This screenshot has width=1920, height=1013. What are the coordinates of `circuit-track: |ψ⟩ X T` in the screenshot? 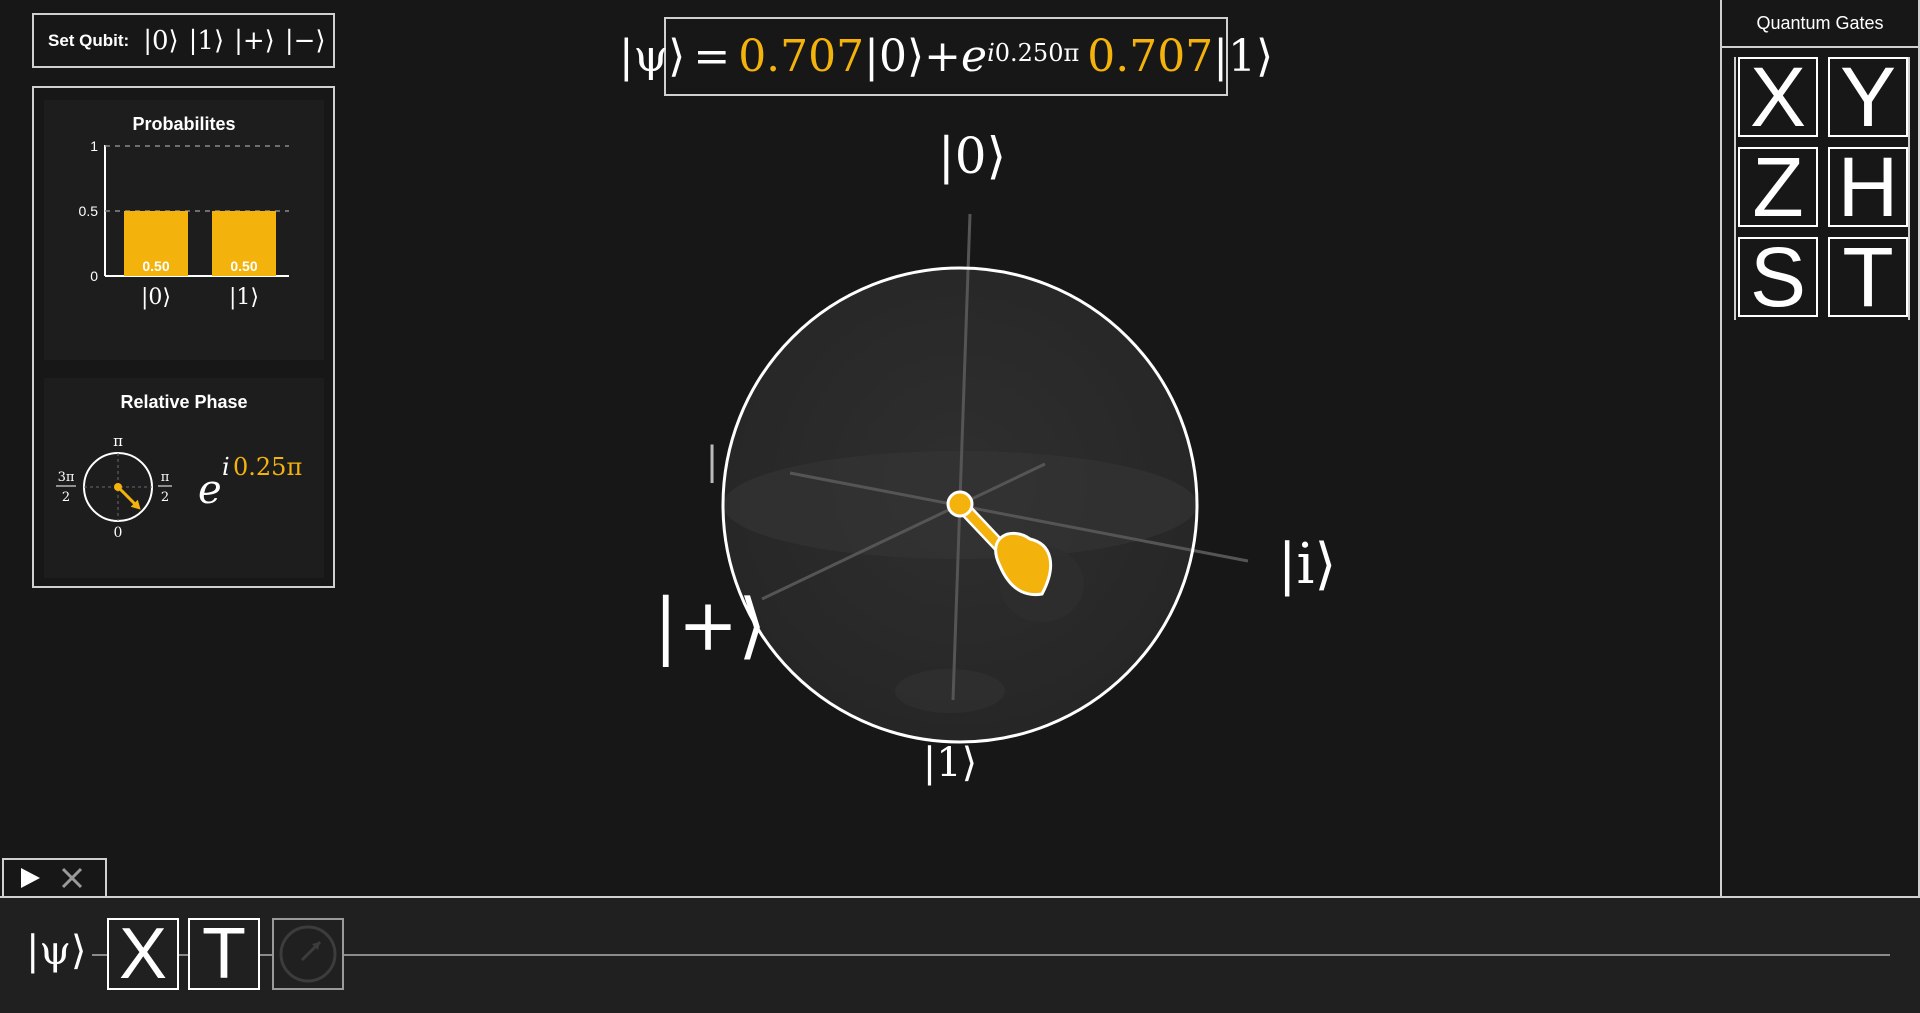 It's located at (960, 954).